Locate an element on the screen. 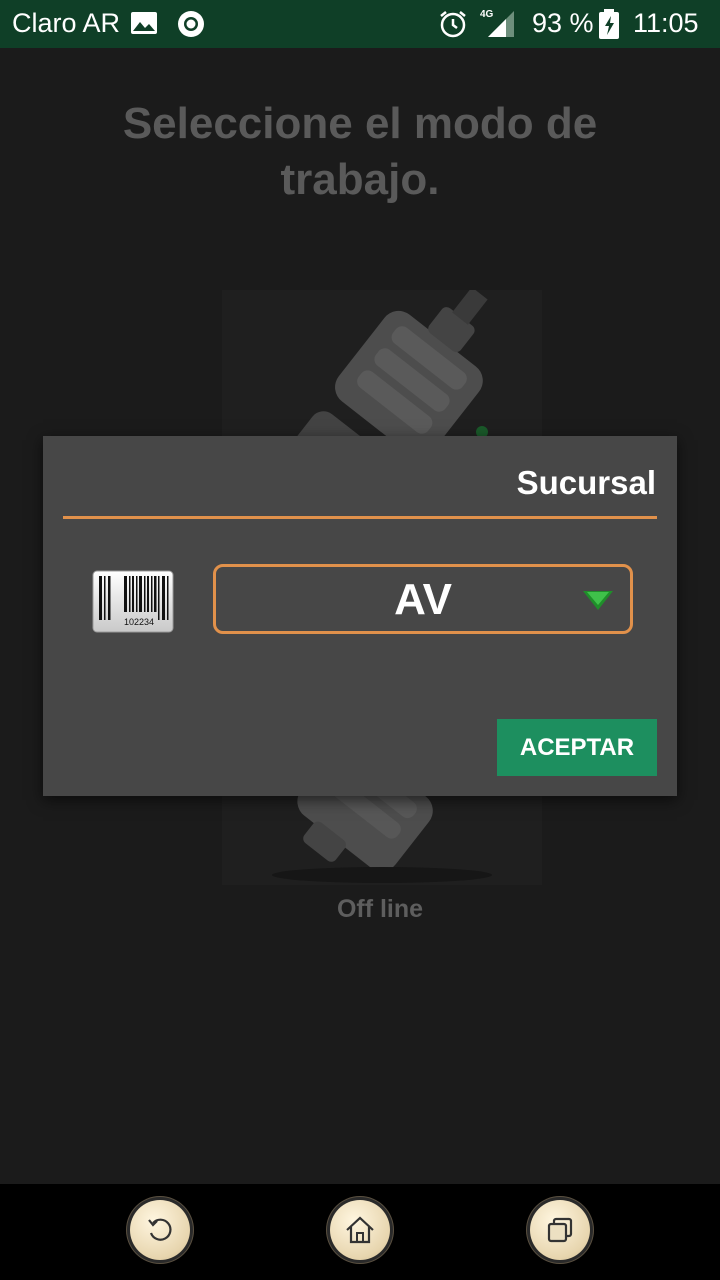 The height and width of the screenshot is (1280, 720). carrier-name: Claro AR is located at coordinates (66, 23).